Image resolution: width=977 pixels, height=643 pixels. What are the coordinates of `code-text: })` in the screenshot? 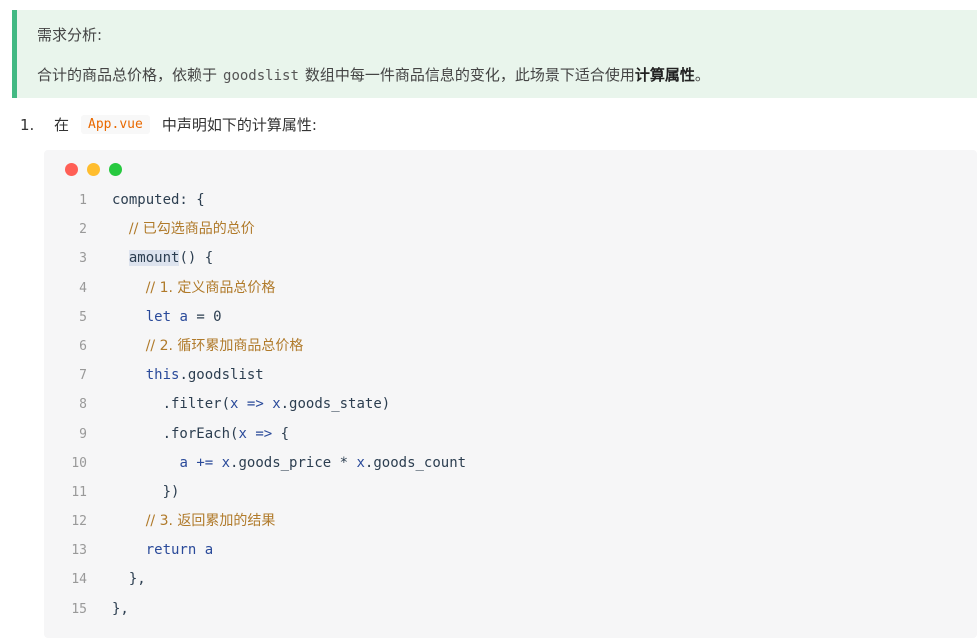 It's located at (146, 491).